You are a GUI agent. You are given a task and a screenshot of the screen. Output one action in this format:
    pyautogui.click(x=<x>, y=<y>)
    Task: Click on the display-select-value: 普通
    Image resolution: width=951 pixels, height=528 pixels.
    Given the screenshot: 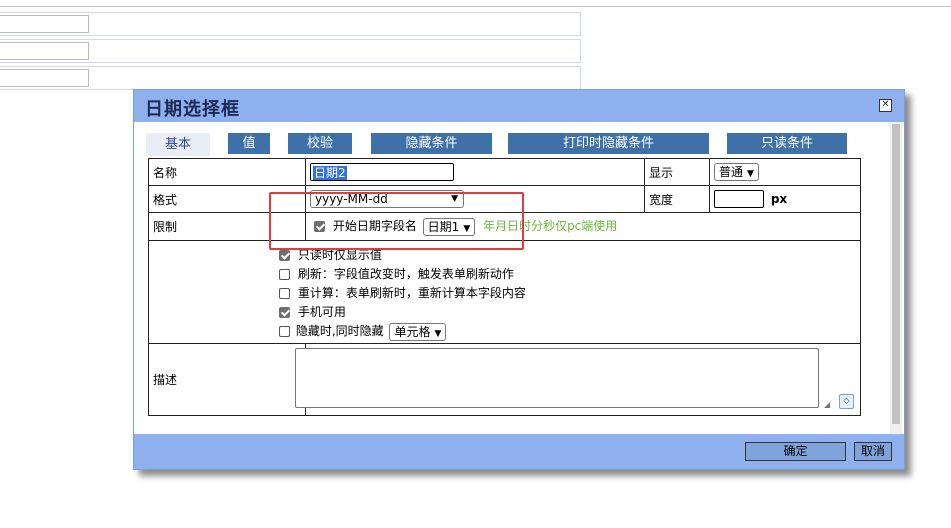 What is the action you would take?
    pyautogui.click(x=731, y=172)
    